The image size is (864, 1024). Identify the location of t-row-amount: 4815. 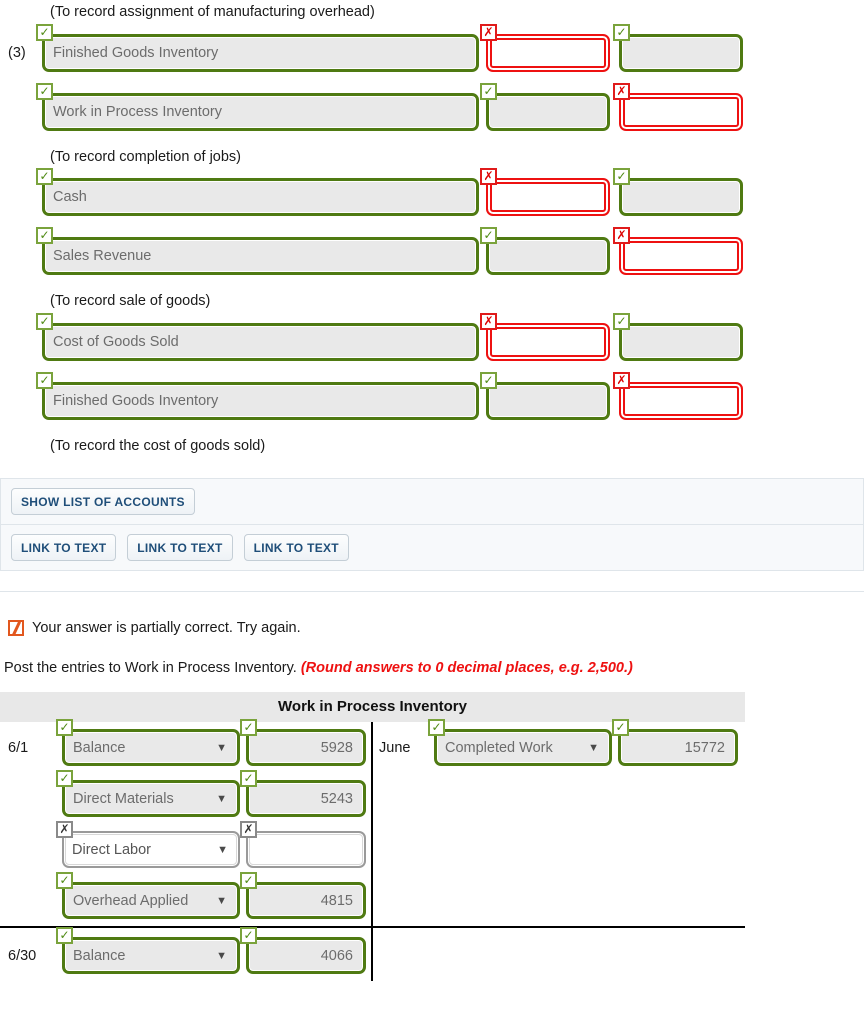
(336, 900).